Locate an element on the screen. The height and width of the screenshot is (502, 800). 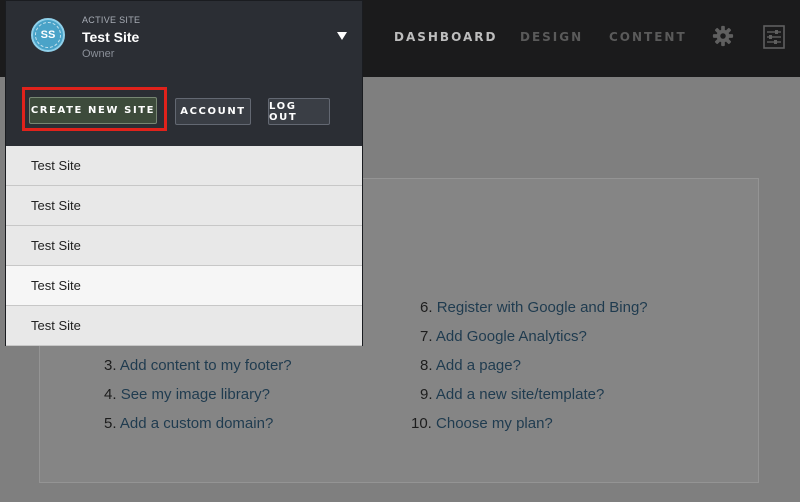
help-link-item: 9. Add a new site/template? is located at coordinates (512, 394).